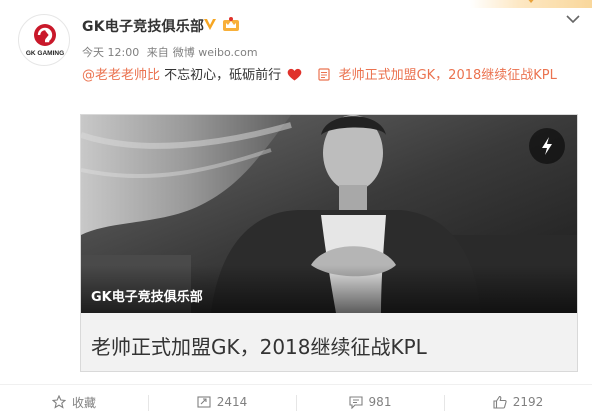 This screenshot has height=418, width=592. What do you see at coordinates (259, 347) in the screenshot?
I see `card-caption-text: 老帅正式加盟GK，2018继续征战KPL` at bounding box center [259, 347].